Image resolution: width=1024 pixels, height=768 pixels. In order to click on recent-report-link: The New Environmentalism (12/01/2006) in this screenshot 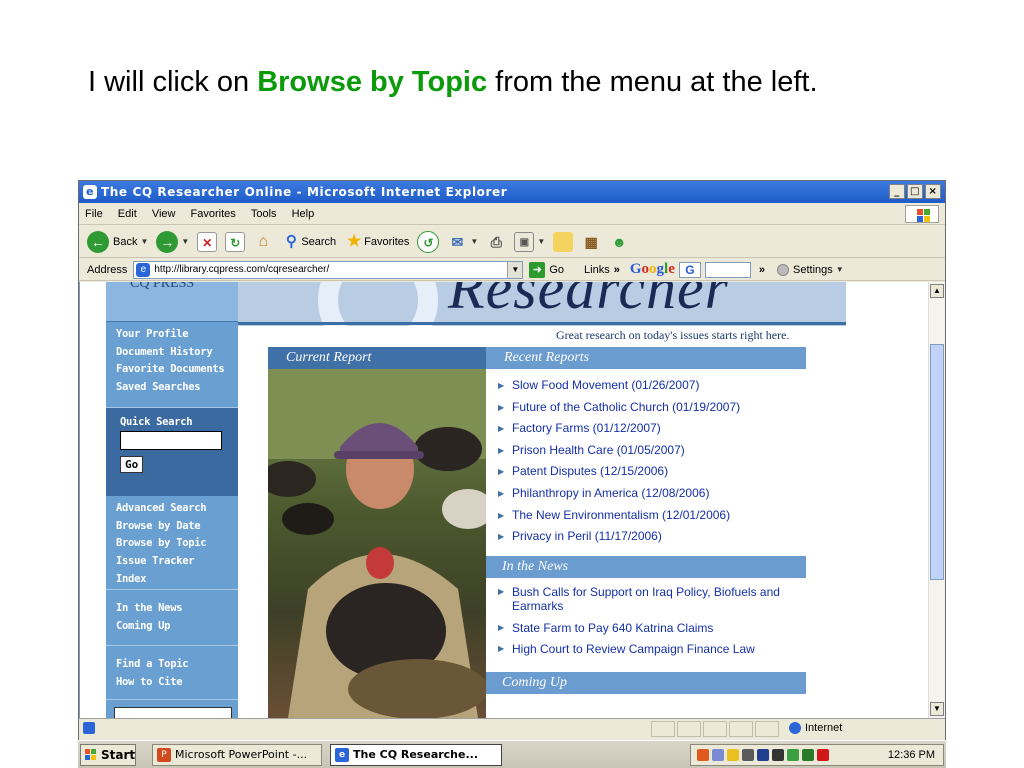, I will do `click(619, 516)`.